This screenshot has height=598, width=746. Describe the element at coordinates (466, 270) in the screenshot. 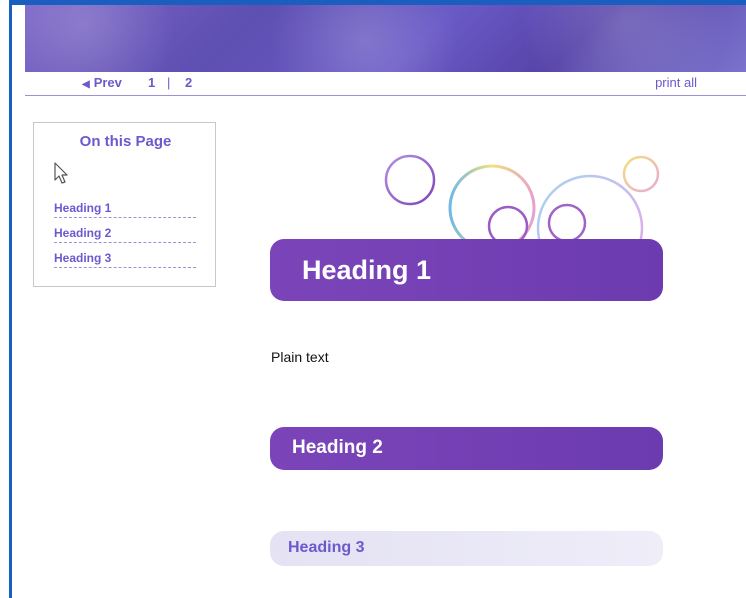

I see `heading-1-banner: Heading 1` at that location.